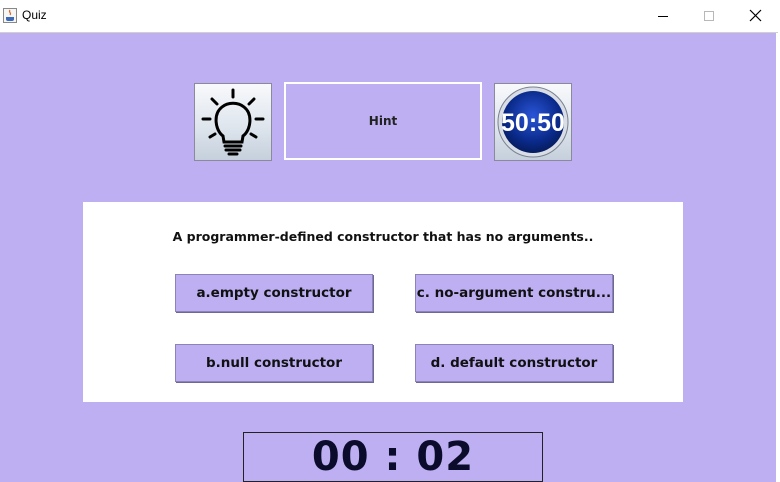 The width and height of the screenshot is (780, 482). Describe the element at coordinates (274, 293) in the screenshot. I see `answer-a-button: a.empty constructor` at that location.